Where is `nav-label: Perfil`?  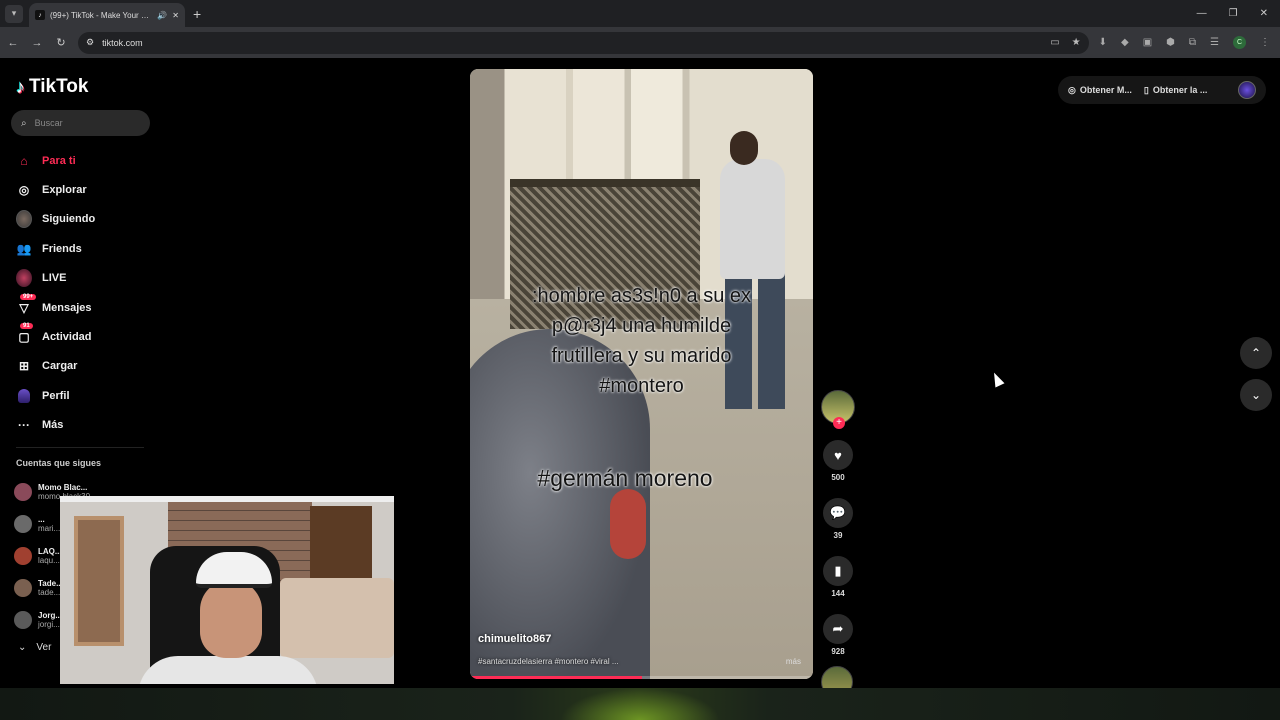
nav-label: Perfil is located at coordinates (56, 395).